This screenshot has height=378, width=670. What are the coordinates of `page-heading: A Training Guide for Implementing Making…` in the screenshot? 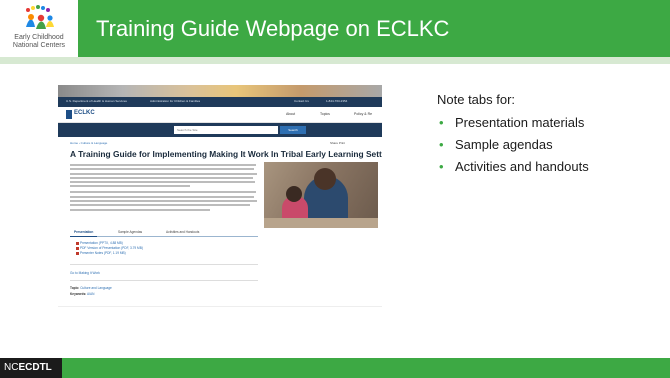 It's located at (226, 154).